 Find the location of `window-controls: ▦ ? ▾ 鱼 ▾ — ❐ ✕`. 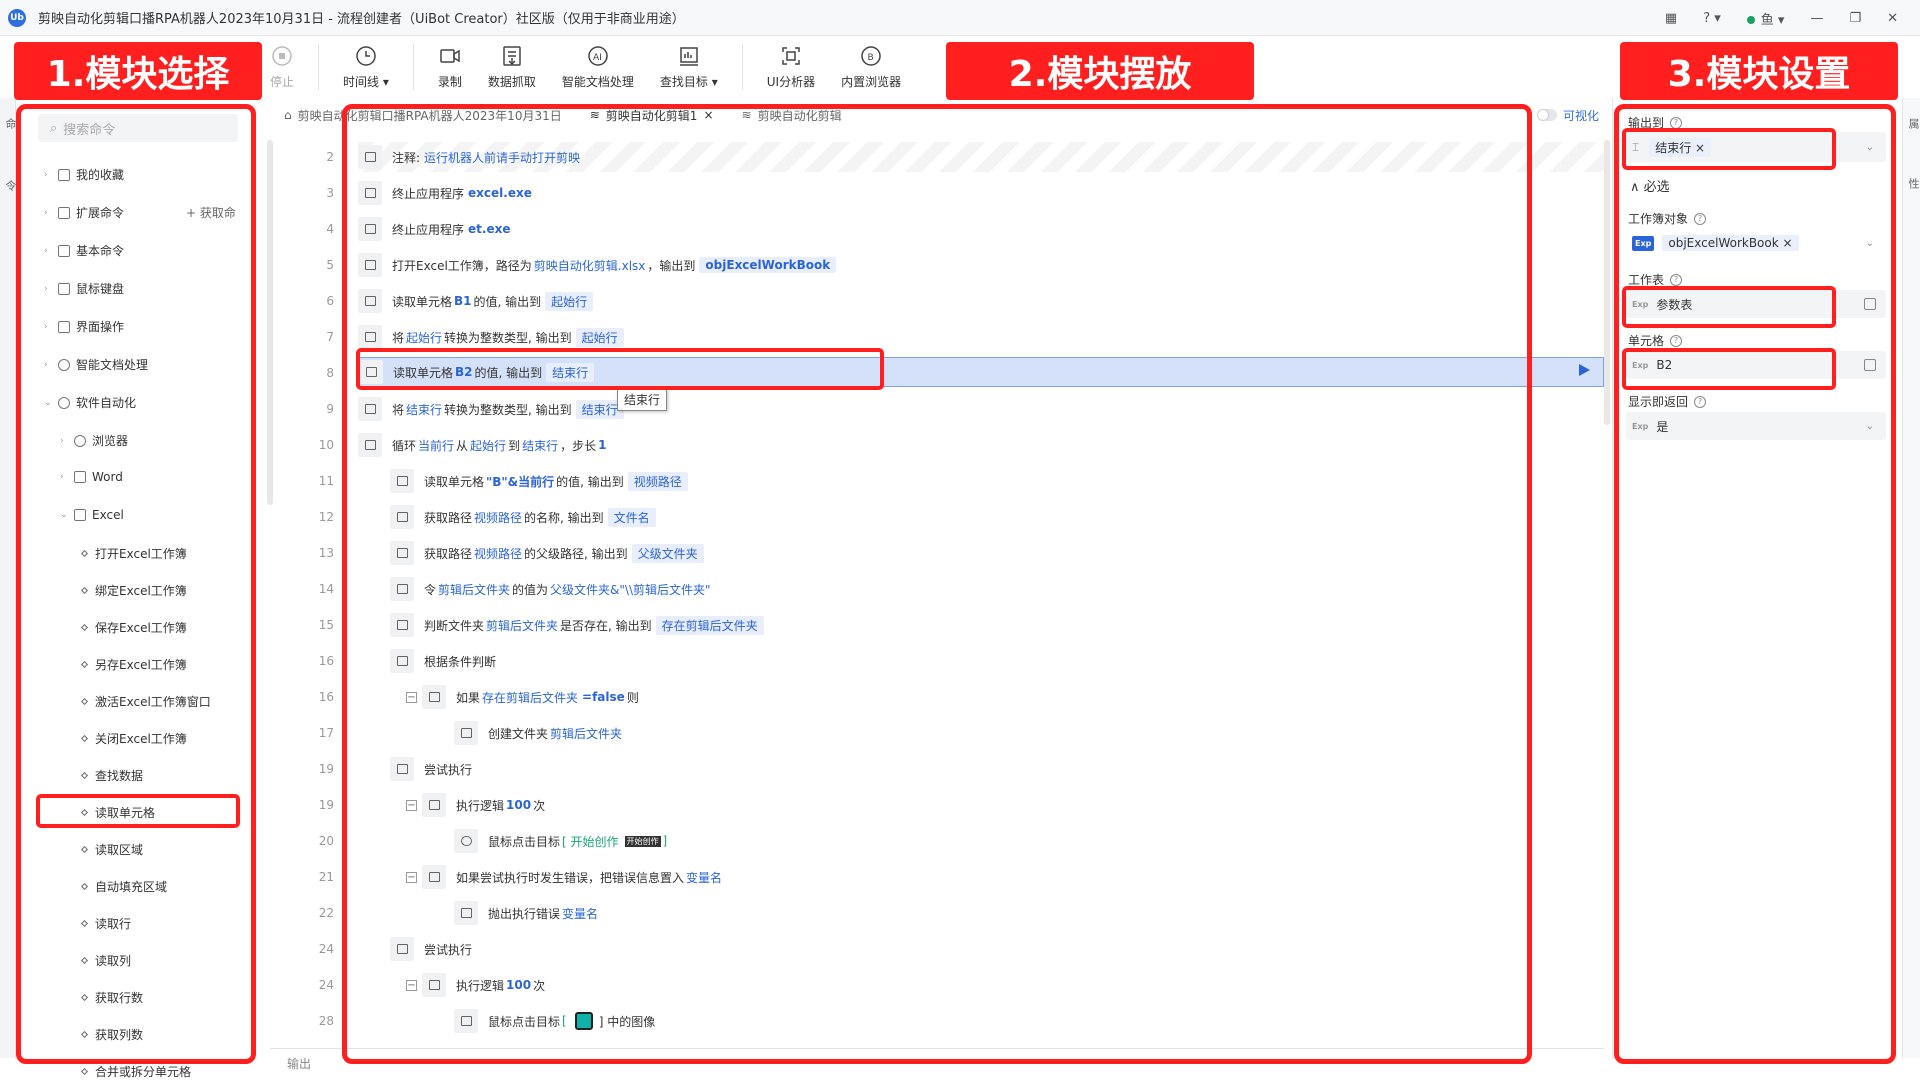

window-controls: ▦ ? ▾ 鱼 ▾ — ❐ ✕ is located at coordinates (1792, 18).